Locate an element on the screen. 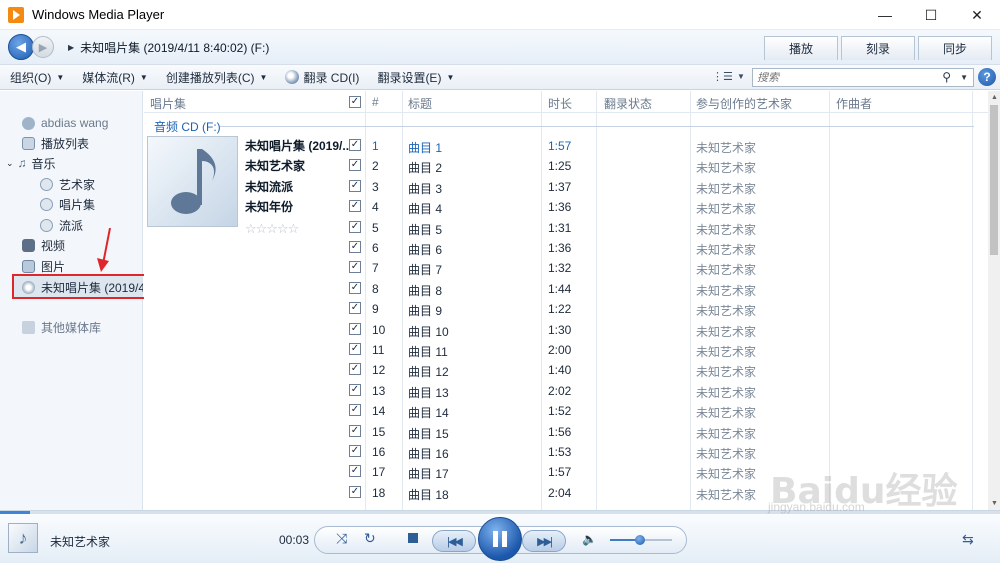  table-row: ✓ 5 曲目 5 1:31 未知艺术家 is located at coordinates (566, 228).